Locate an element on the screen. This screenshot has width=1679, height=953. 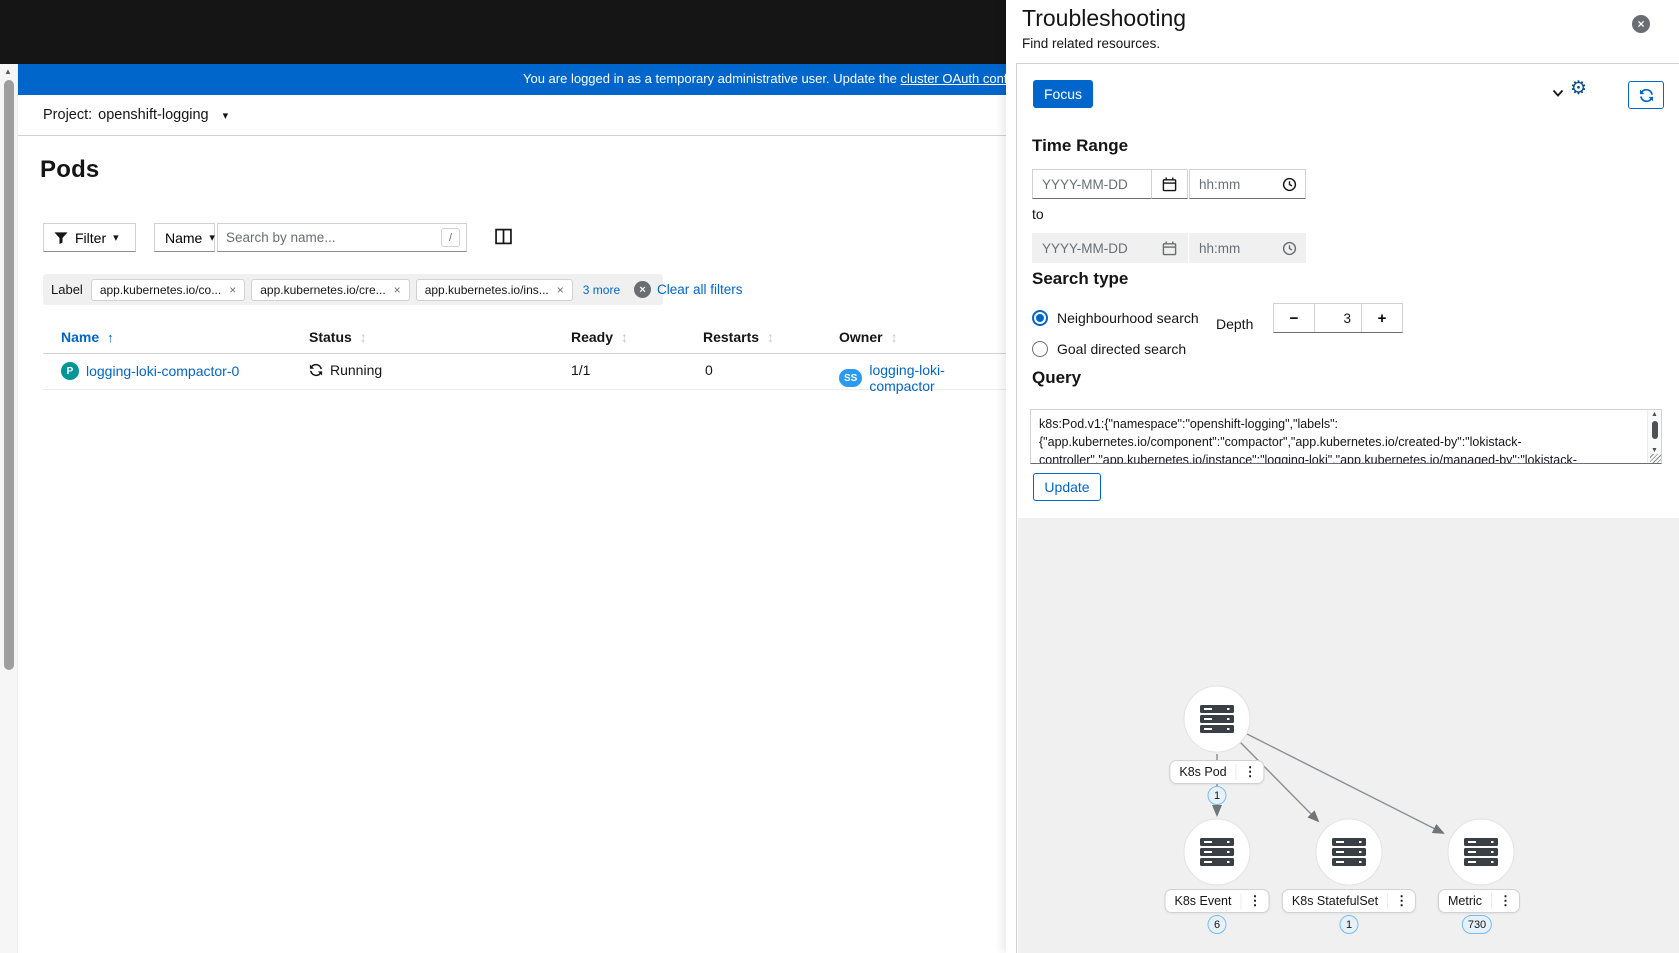
start-date-input is located at coordinates (1092, 184).